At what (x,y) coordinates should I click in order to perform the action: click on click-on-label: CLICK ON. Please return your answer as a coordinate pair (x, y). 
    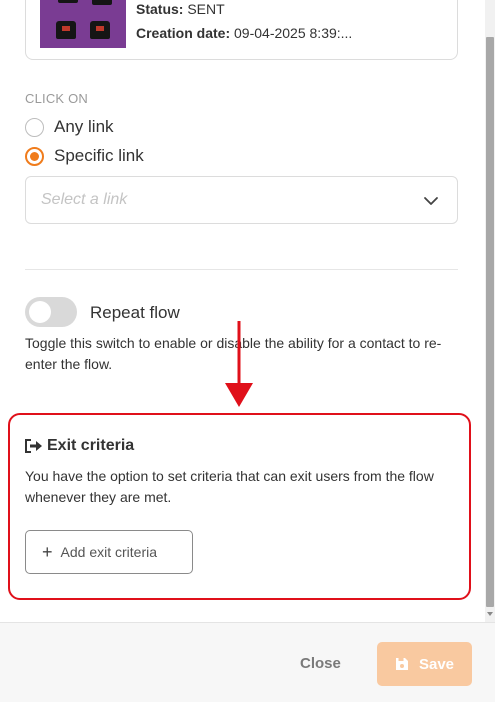
    Looking at the image, I should click on (57, 98).